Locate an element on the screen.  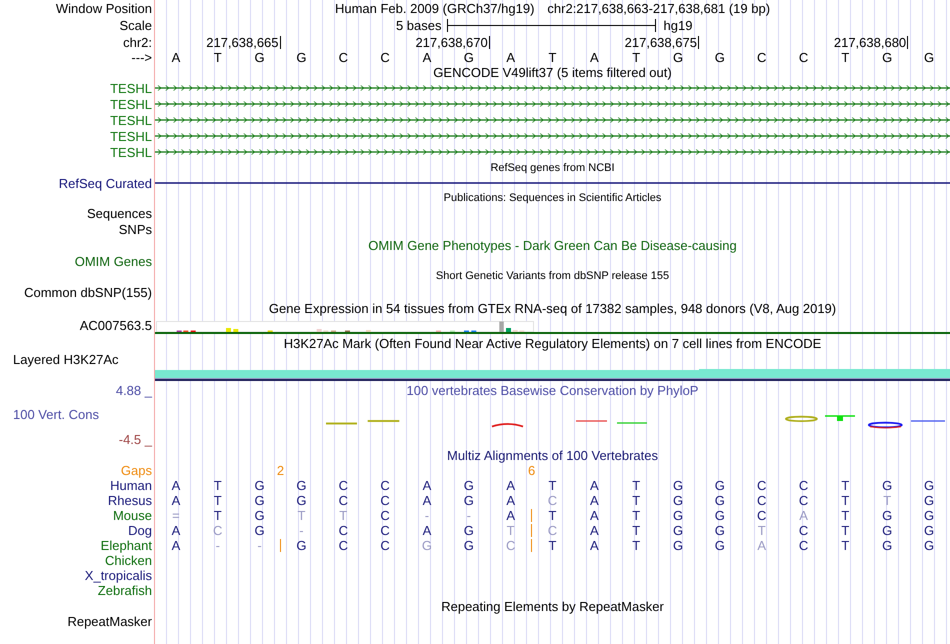
gap-count: 2 is located at coordinates (280, 470).